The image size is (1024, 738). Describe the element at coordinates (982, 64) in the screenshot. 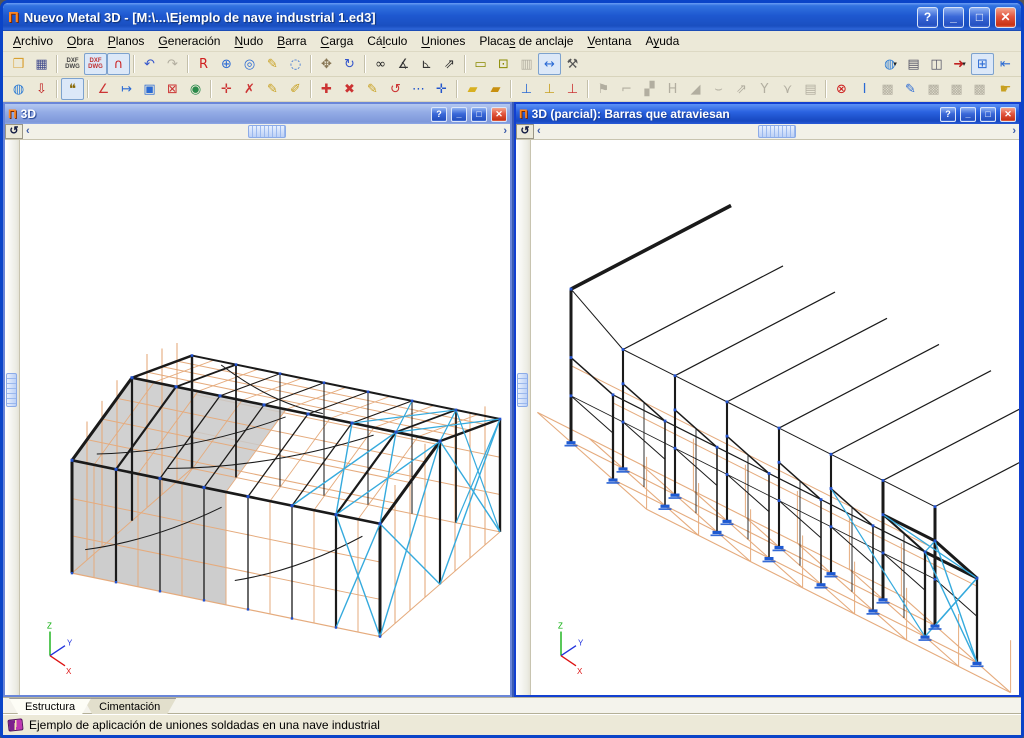

I see `window-tile-icon: ⊞` at that location.